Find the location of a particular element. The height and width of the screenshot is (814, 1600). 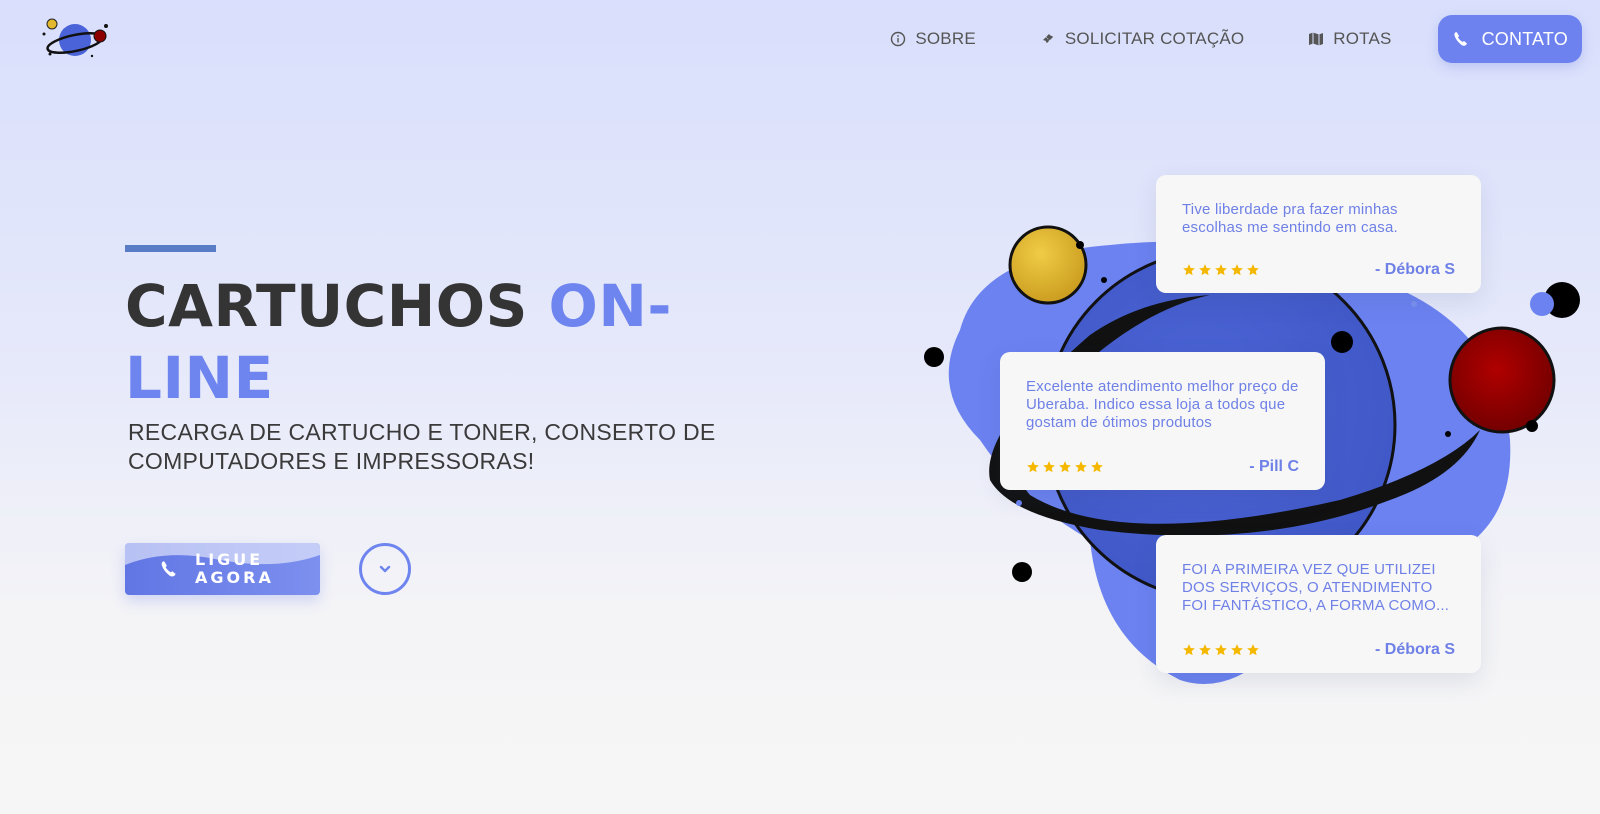

chevron-down-icon is located at coordinates (385, 569).